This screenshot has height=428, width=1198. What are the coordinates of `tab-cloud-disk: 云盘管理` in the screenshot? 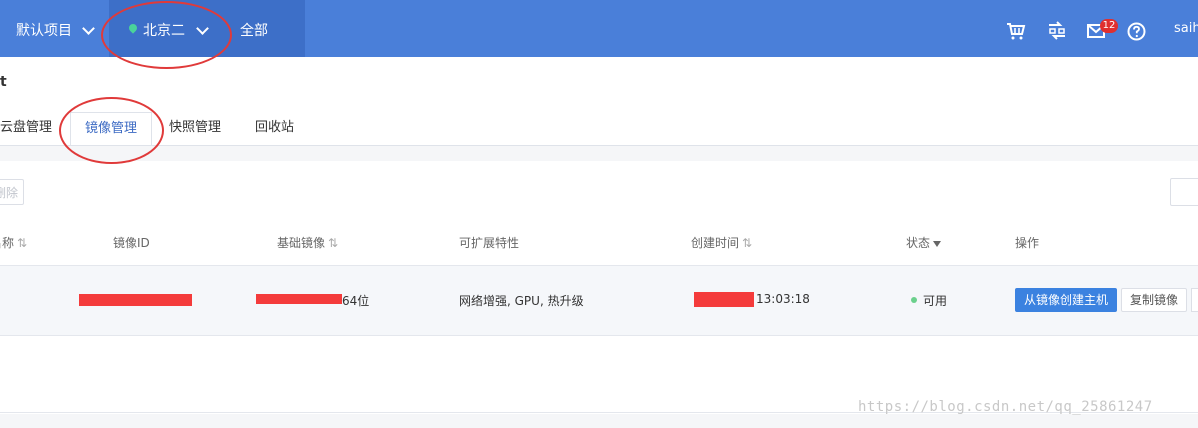 It's located at (33, 129).